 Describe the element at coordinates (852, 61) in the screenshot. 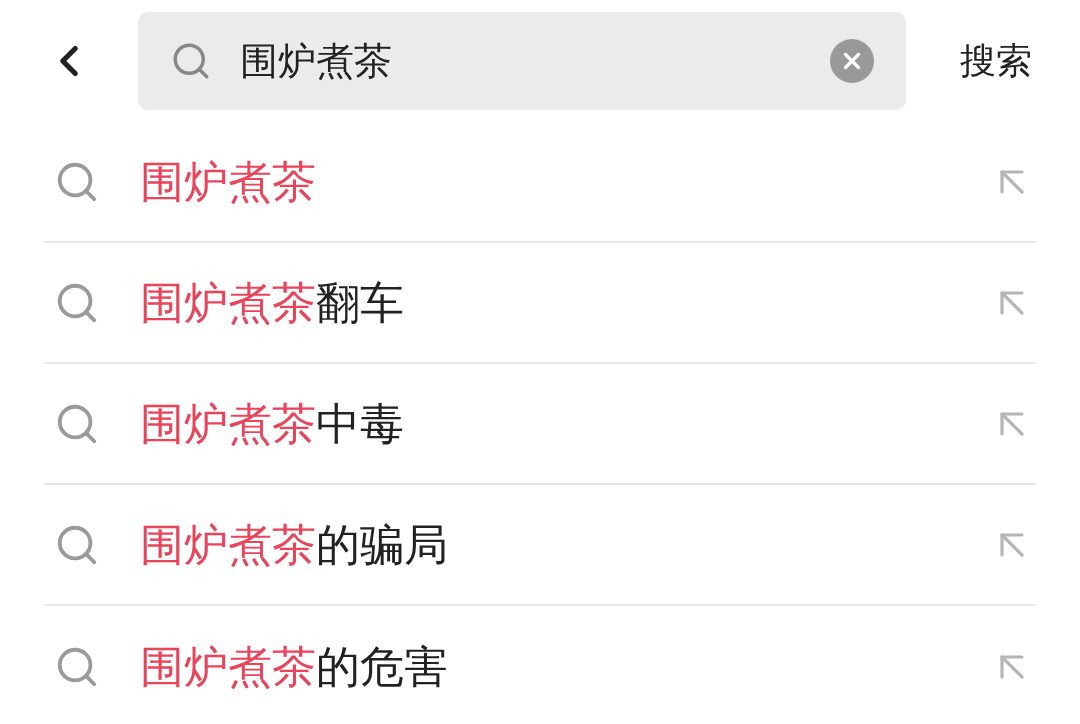

I see `clear-button` at that location.